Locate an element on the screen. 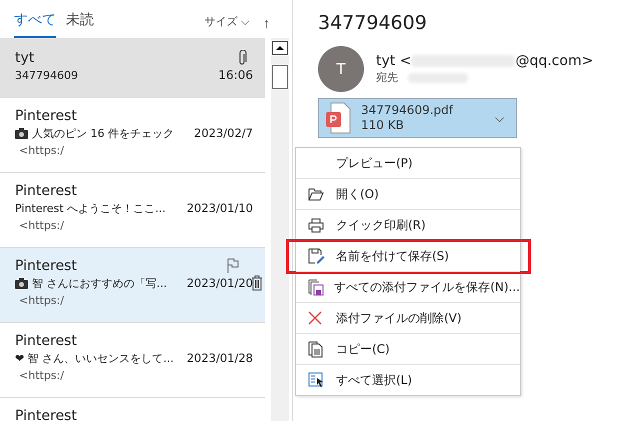 This screenshot has width=634, height=421. message-preview: 人気のピン 16 件をチェック is located at coordinates (103, 133).